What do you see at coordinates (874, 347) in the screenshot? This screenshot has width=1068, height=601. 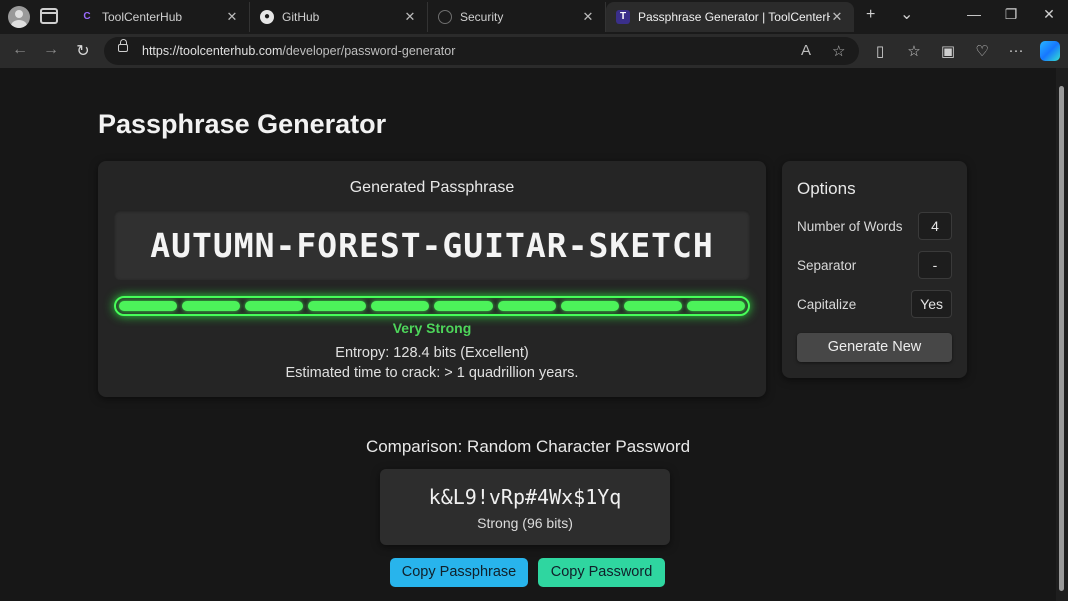 I see `generate-new-button: Generate New` at bounding box center [874, 347].